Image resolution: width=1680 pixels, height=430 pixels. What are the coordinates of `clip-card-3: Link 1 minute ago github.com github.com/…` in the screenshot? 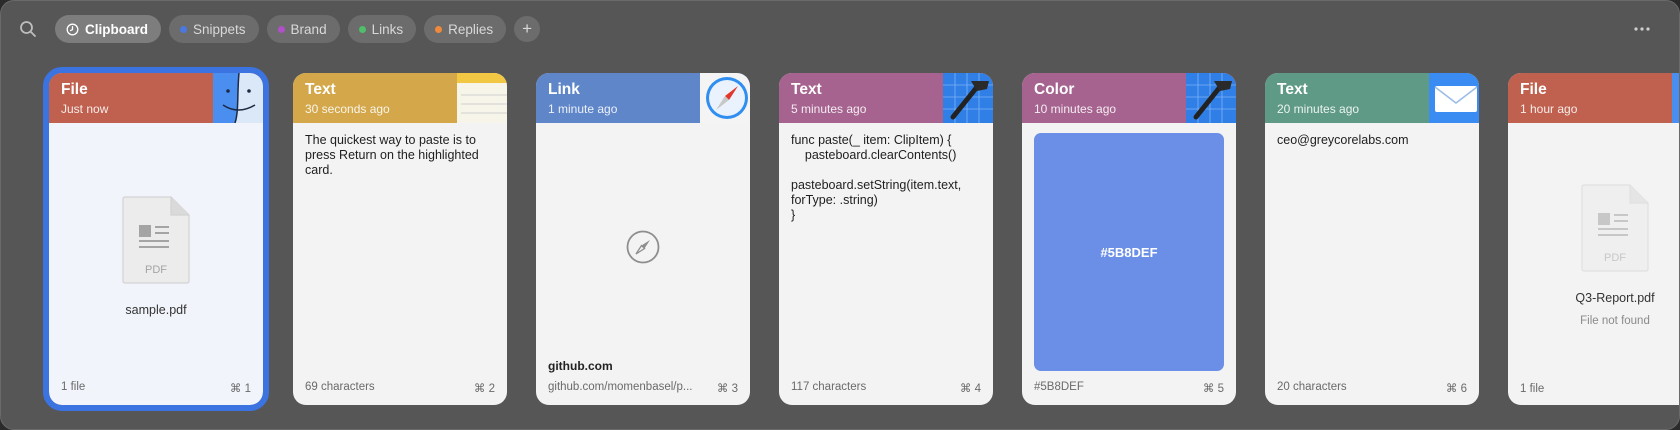 It's located at (643, 239).